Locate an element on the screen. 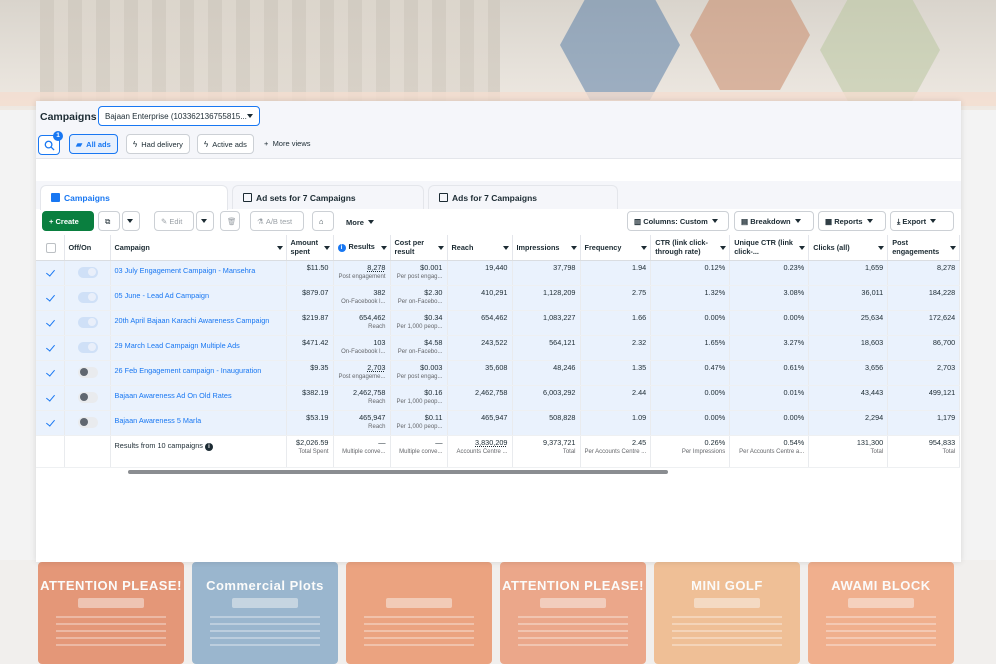  reports-button: ▦ Reports is located at coordinates (852, 221).